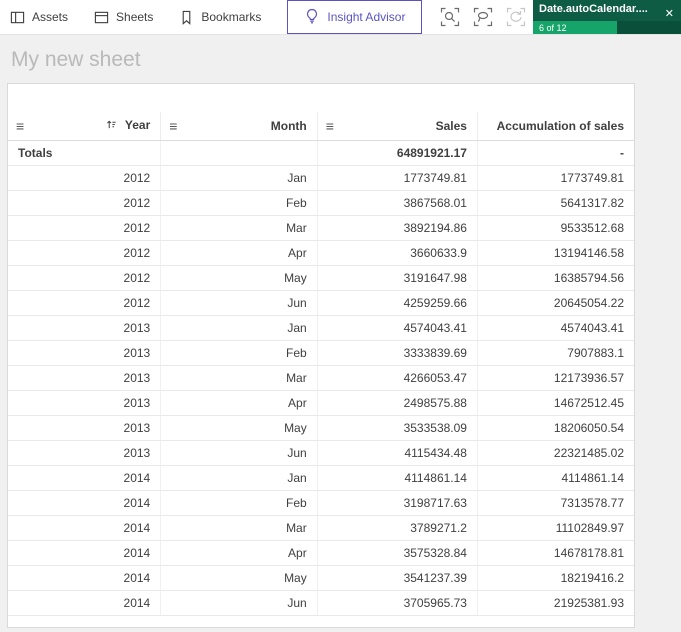 The image size is (681, 632). I want to click on assets-icon, so click(17, 17).